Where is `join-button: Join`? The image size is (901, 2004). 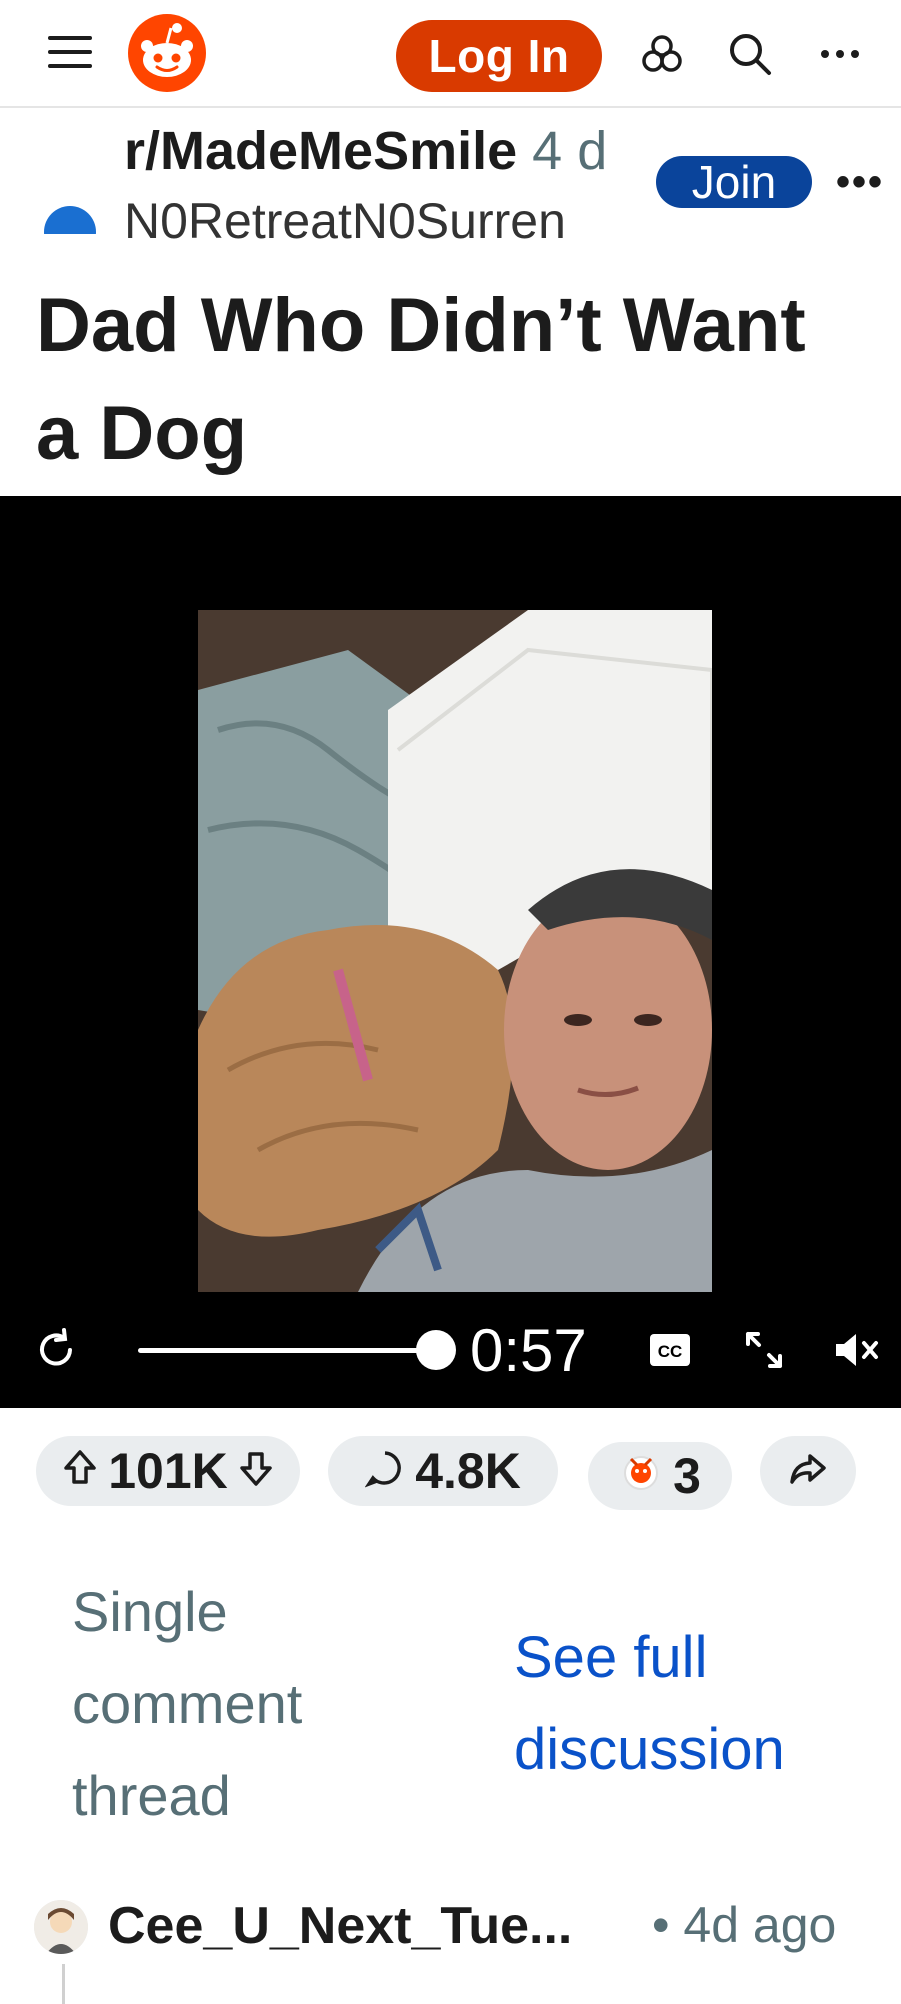 join-button: Join is located at coordinates (734, 182).